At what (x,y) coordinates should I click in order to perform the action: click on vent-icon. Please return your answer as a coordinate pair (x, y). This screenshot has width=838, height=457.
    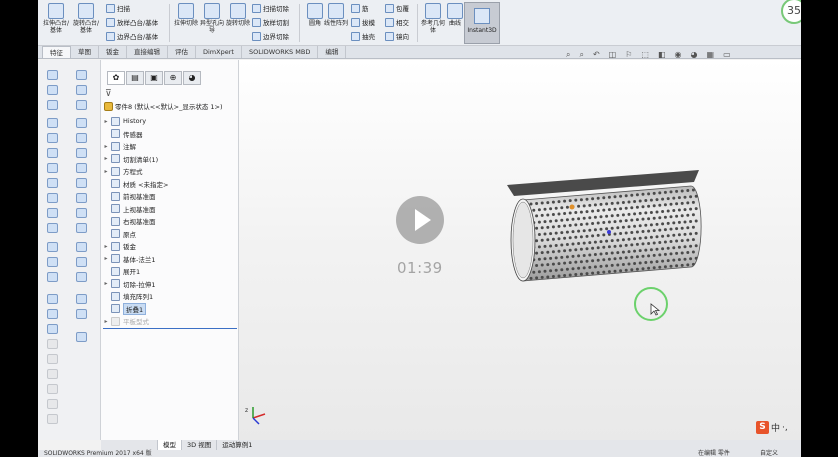
    Looking at the image, I should click on (52, 213).